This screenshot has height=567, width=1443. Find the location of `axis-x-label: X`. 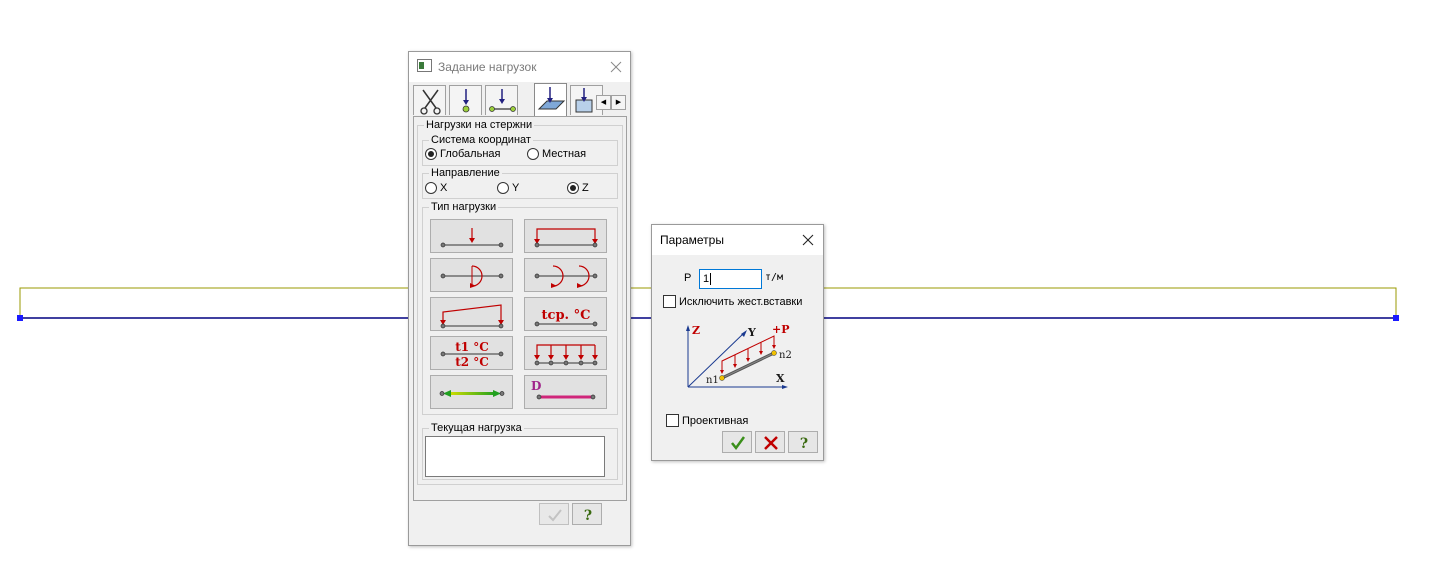

axis-x-label: X is located at coordinates (780, 378).